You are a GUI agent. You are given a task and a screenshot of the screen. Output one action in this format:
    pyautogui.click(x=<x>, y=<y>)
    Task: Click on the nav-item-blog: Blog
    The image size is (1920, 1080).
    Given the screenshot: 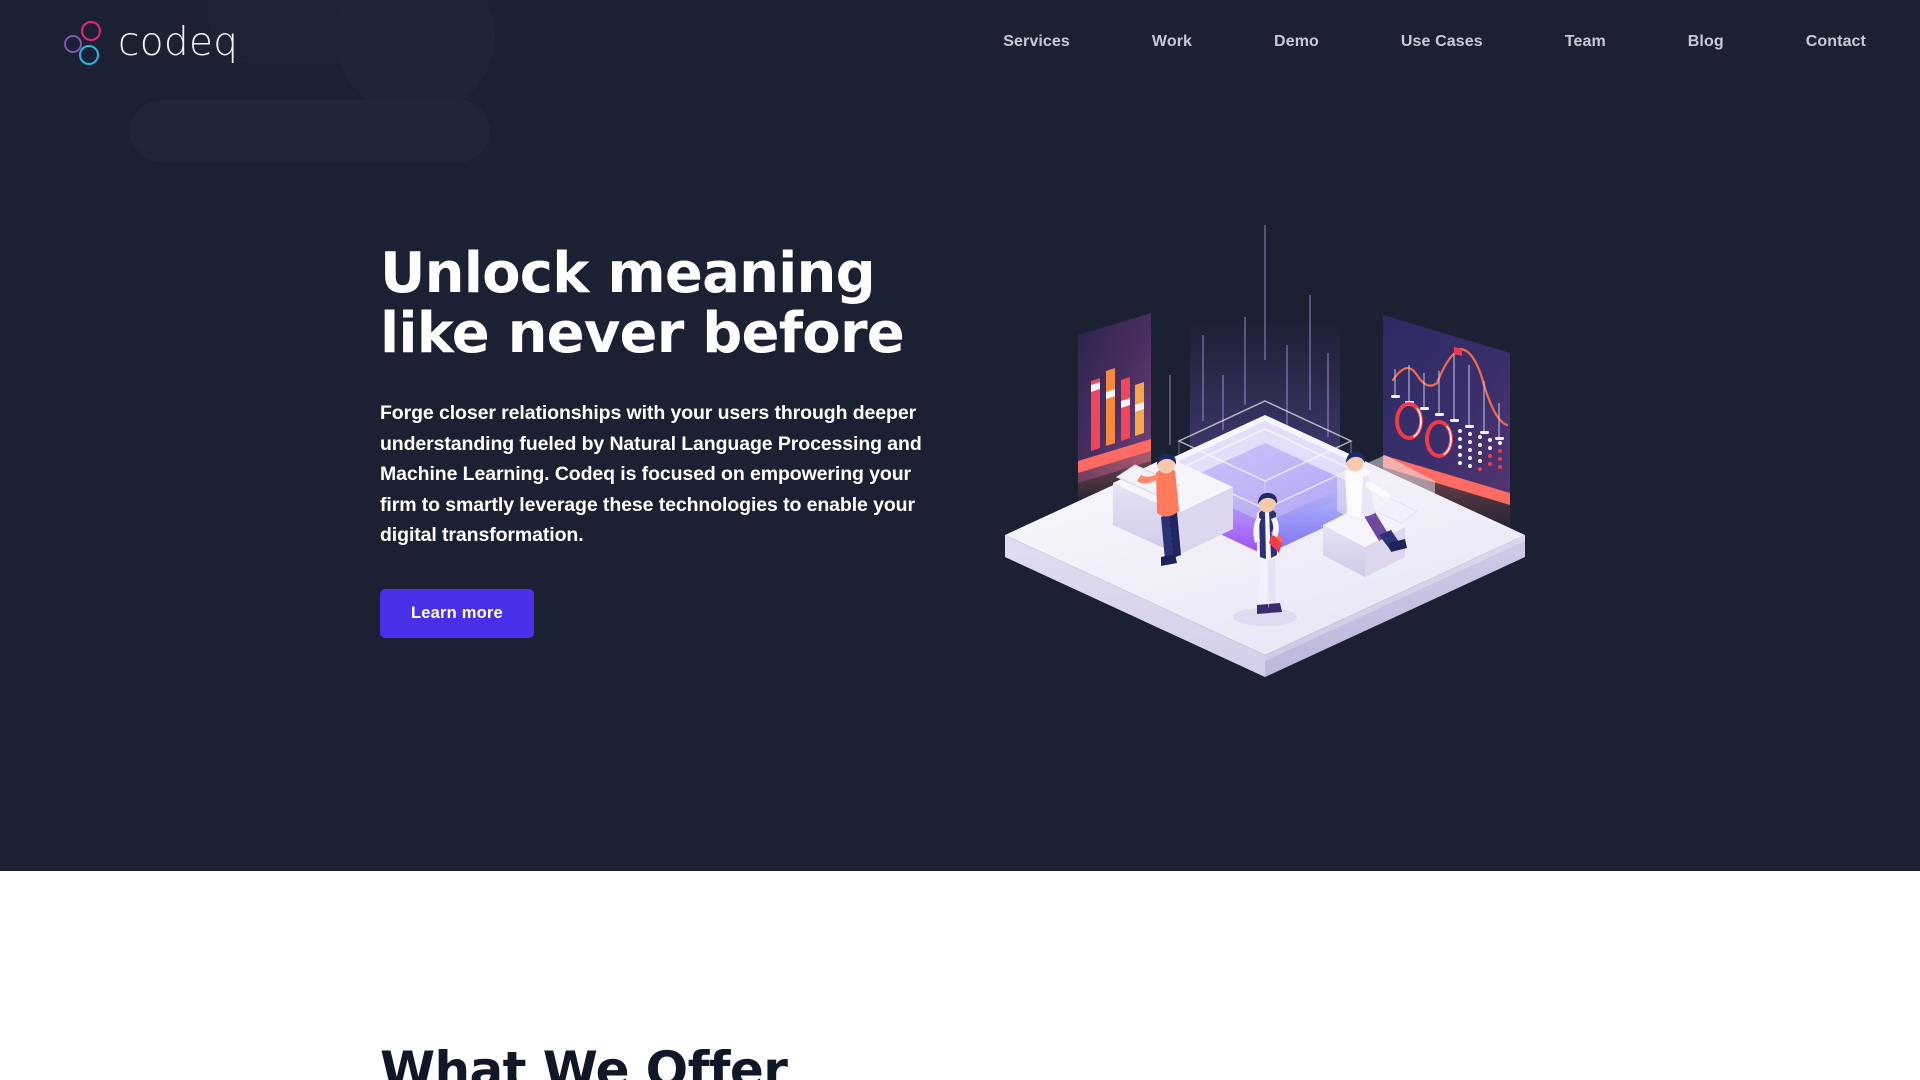 What is the action you would take?
    pyautogui.click(x=1706, y=42)
    